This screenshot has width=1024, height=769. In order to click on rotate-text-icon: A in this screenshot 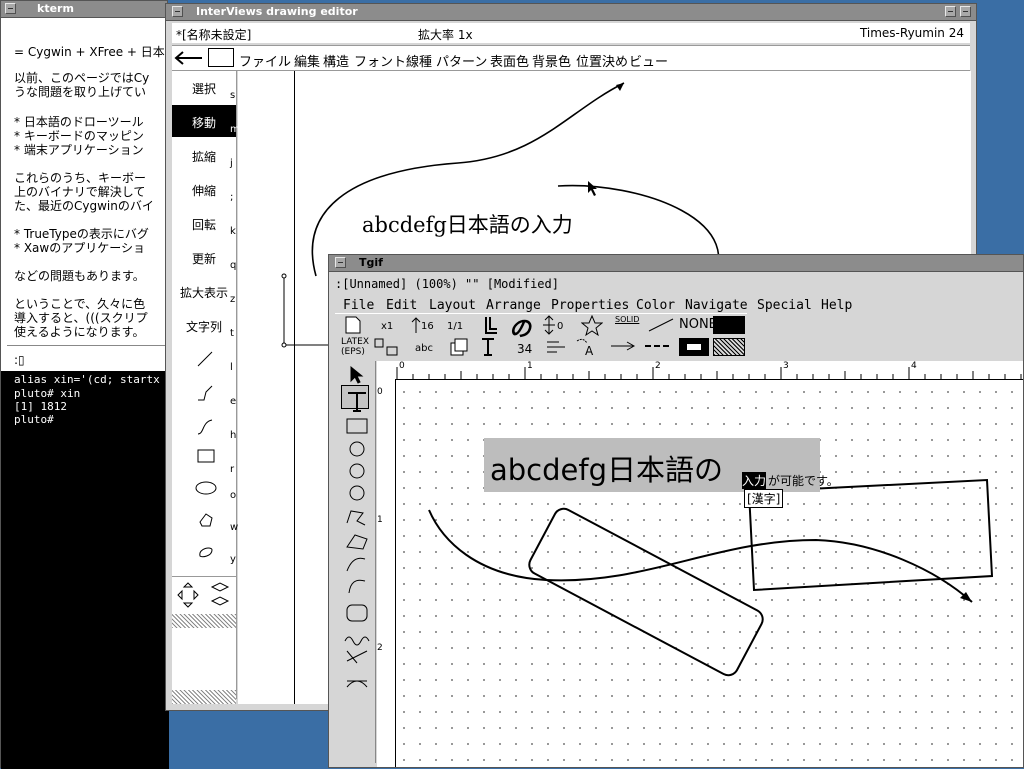, I will do `click(586, 347)`.